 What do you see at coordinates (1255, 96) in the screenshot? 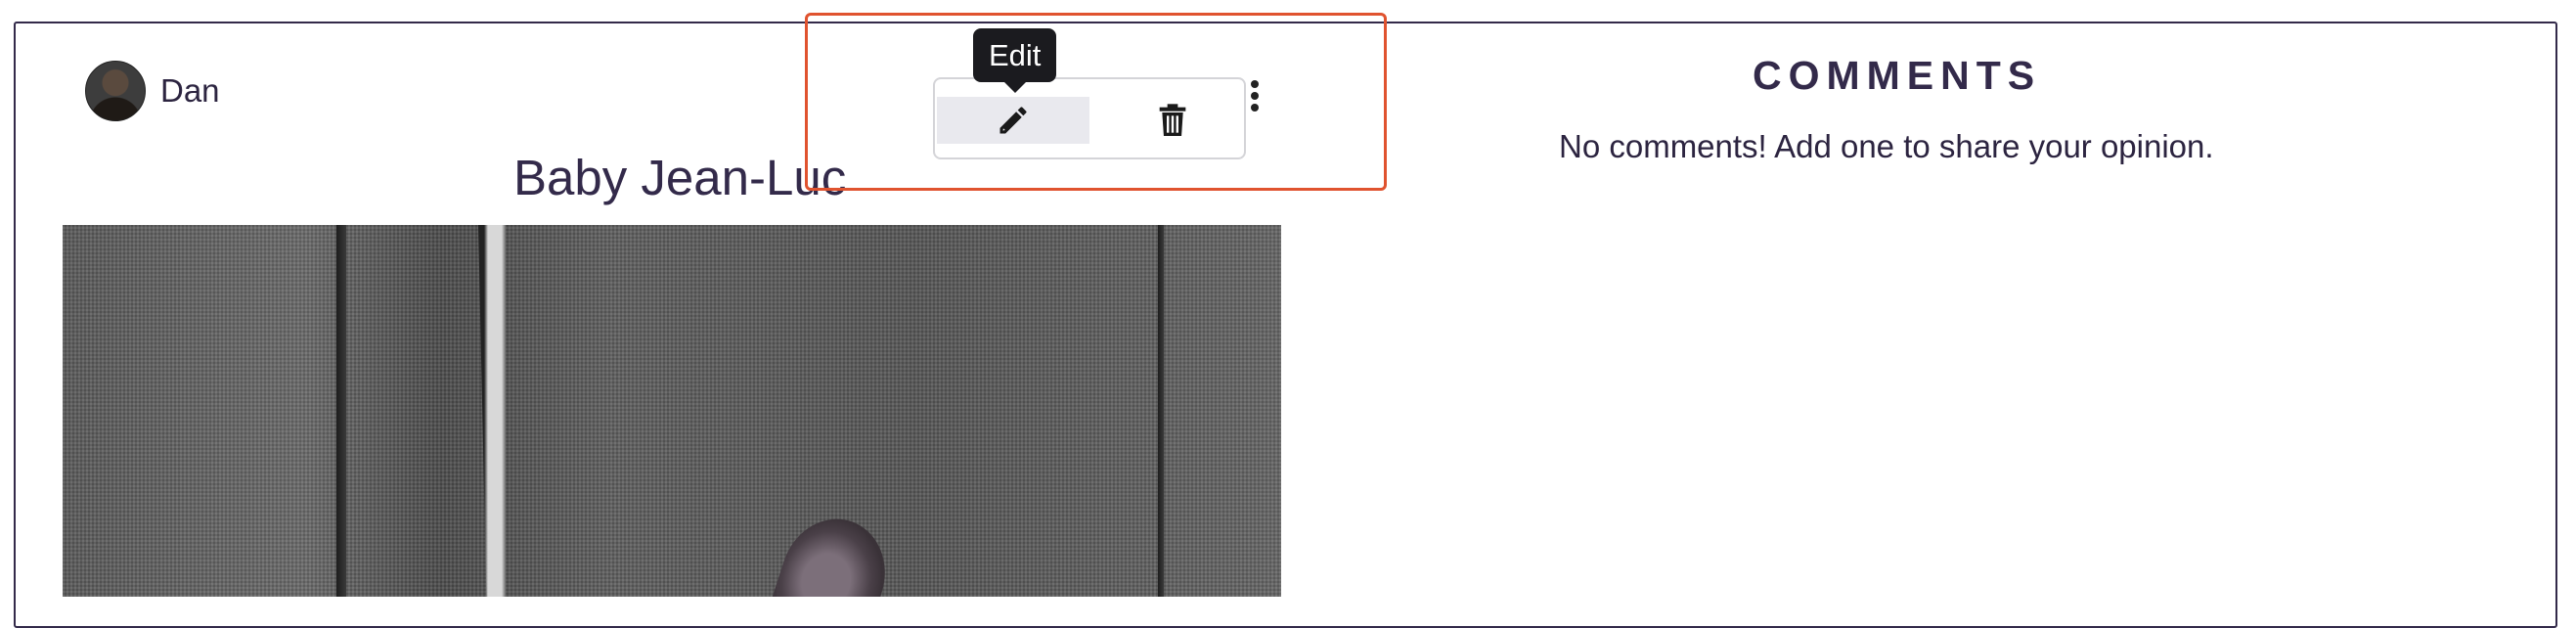
I see `kebab-menu-icon` at bounding box center [1255, 96].